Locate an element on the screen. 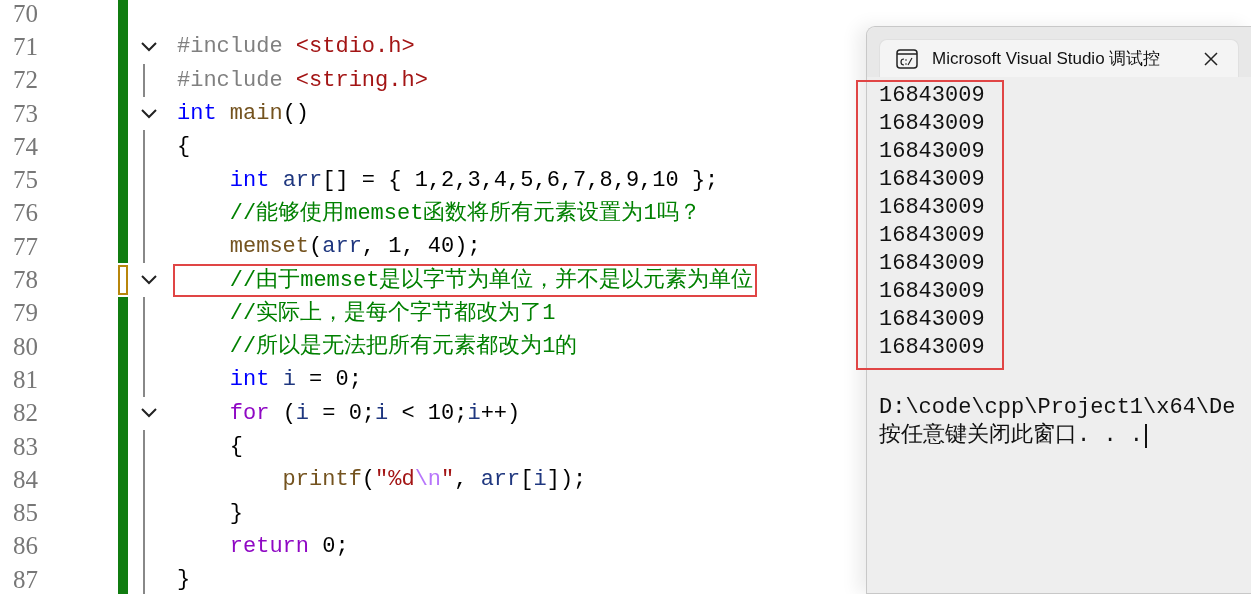  console-tab: Microsoft Visual Studio 调试控 is located at coordinates (1059, 58).